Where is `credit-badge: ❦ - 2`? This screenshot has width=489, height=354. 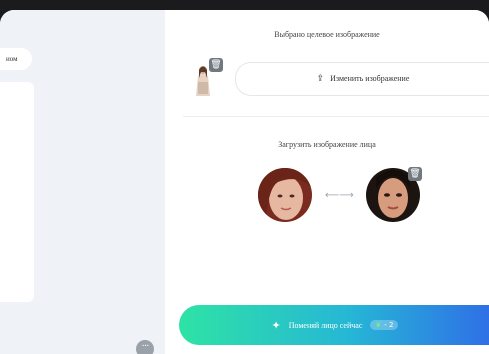
credit-badge: ❦ - 2 is located at coordinates (384, 325).